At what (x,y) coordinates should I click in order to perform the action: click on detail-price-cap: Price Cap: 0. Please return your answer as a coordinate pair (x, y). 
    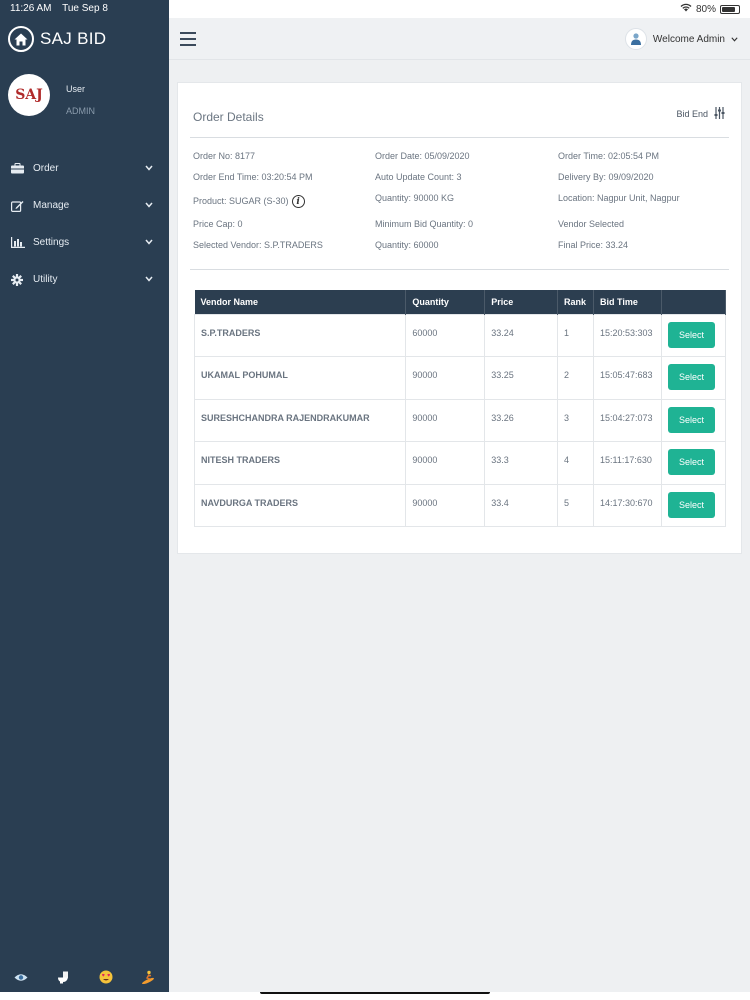
    Looking at the image, I should click on (218, 224).